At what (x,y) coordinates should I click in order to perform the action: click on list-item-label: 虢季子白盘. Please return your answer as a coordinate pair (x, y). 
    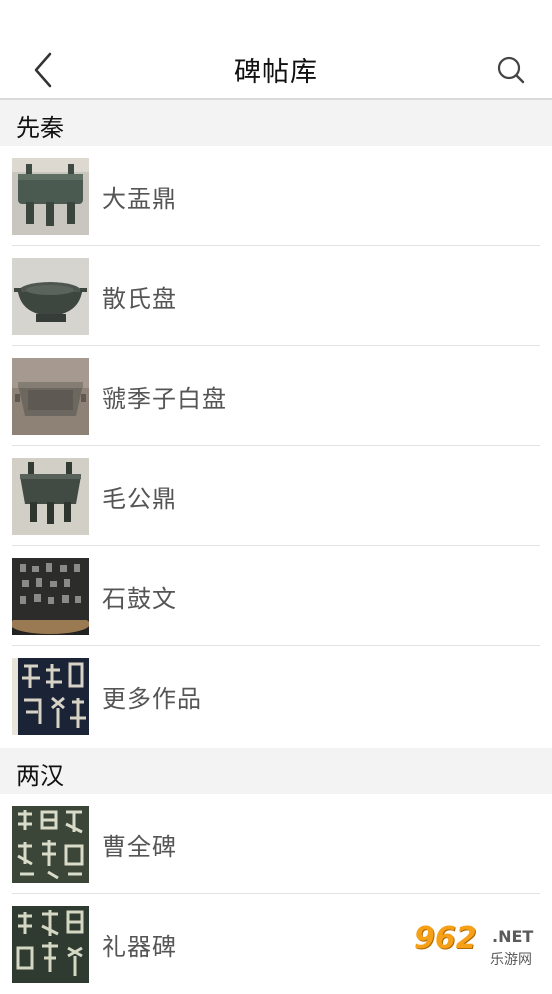
    Looking at the image, I should click on (164, 399).